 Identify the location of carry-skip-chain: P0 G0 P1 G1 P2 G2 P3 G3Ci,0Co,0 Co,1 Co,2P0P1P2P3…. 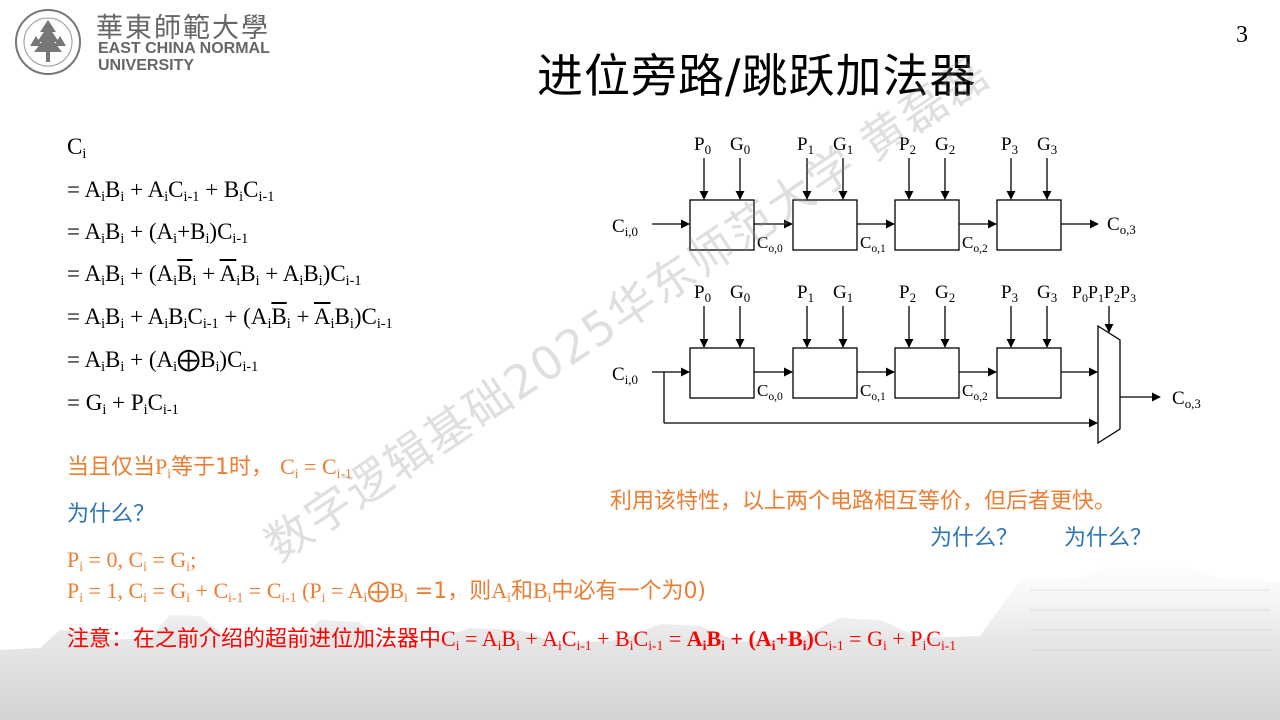
(906, 363).